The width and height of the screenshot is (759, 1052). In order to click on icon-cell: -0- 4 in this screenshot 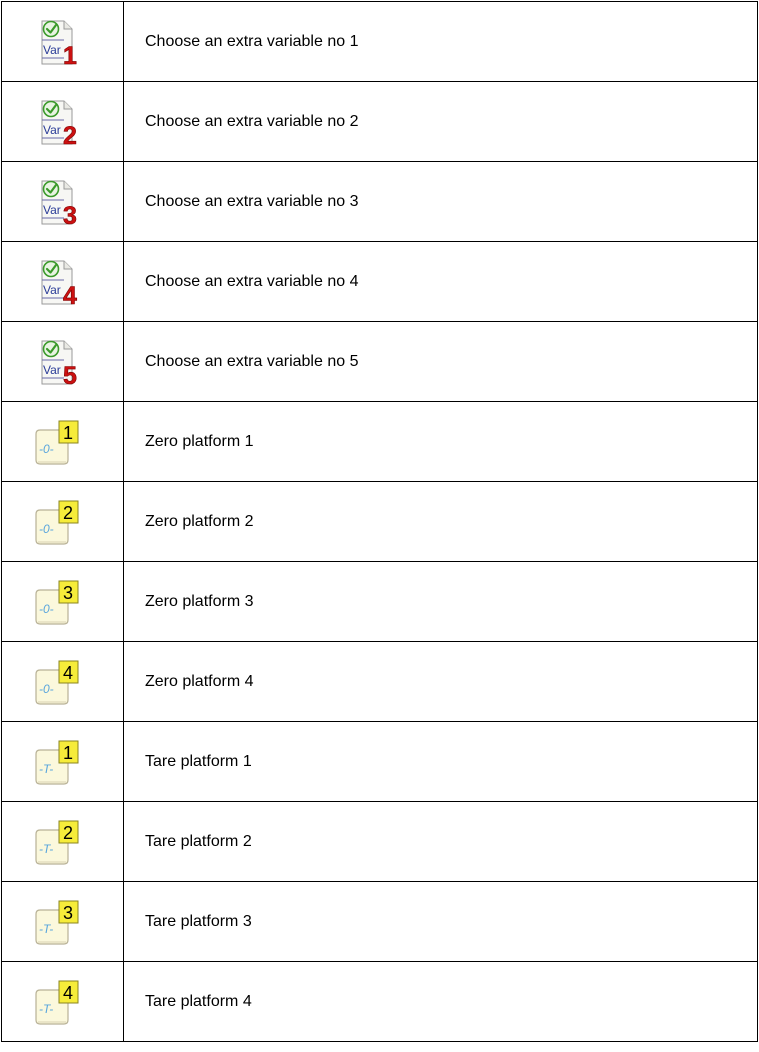, I will do `click(62, 681)`.